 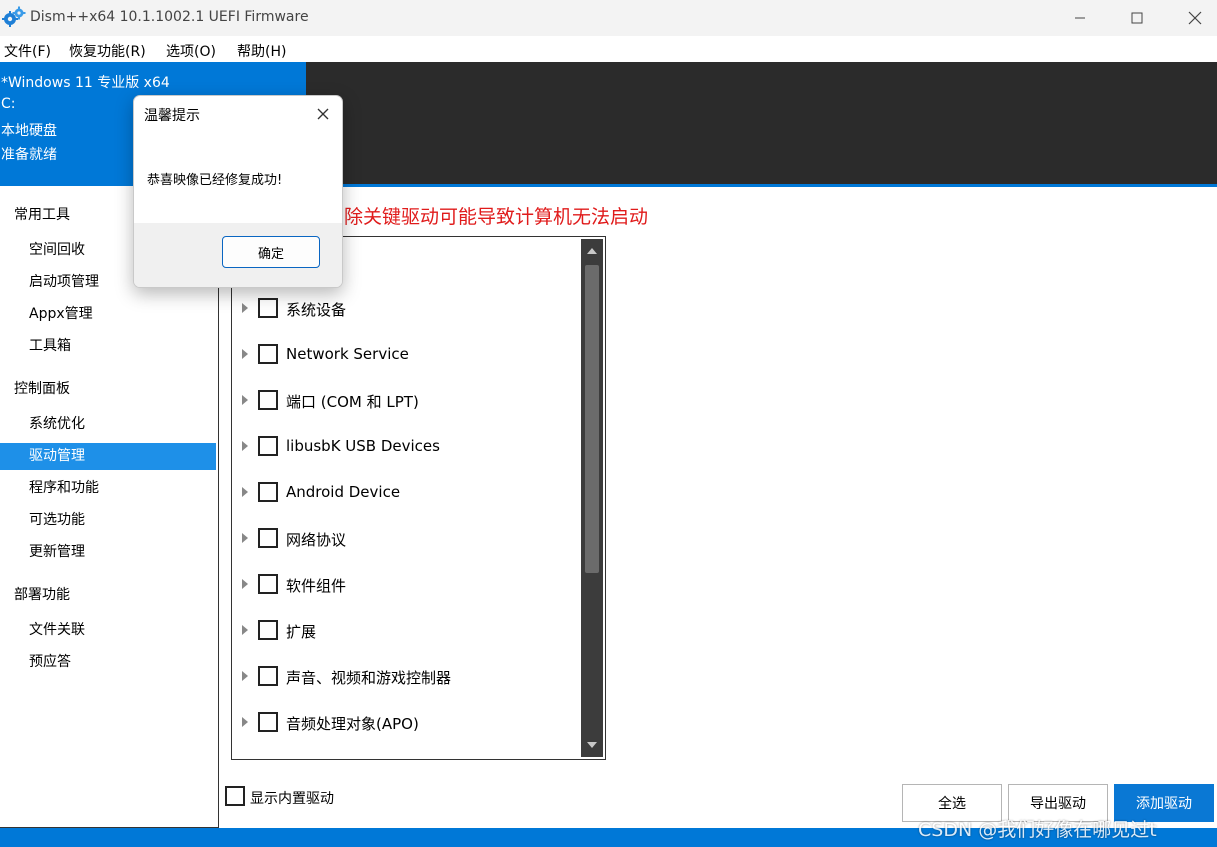 What do you see at coordinates (42, 595) in the screenshot?
I see `sidebar-group-deployment: 部署功能` at bounding box center [42, 595].